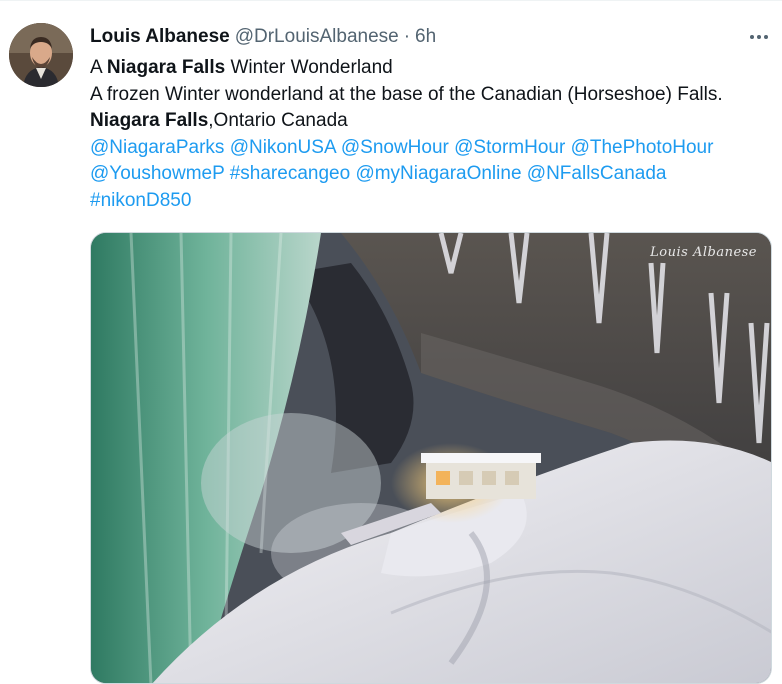 This screenshot has height=684, width=782. Describe the element at coordinates (41, 55) in the screenshot. I see `avatar` at that location.